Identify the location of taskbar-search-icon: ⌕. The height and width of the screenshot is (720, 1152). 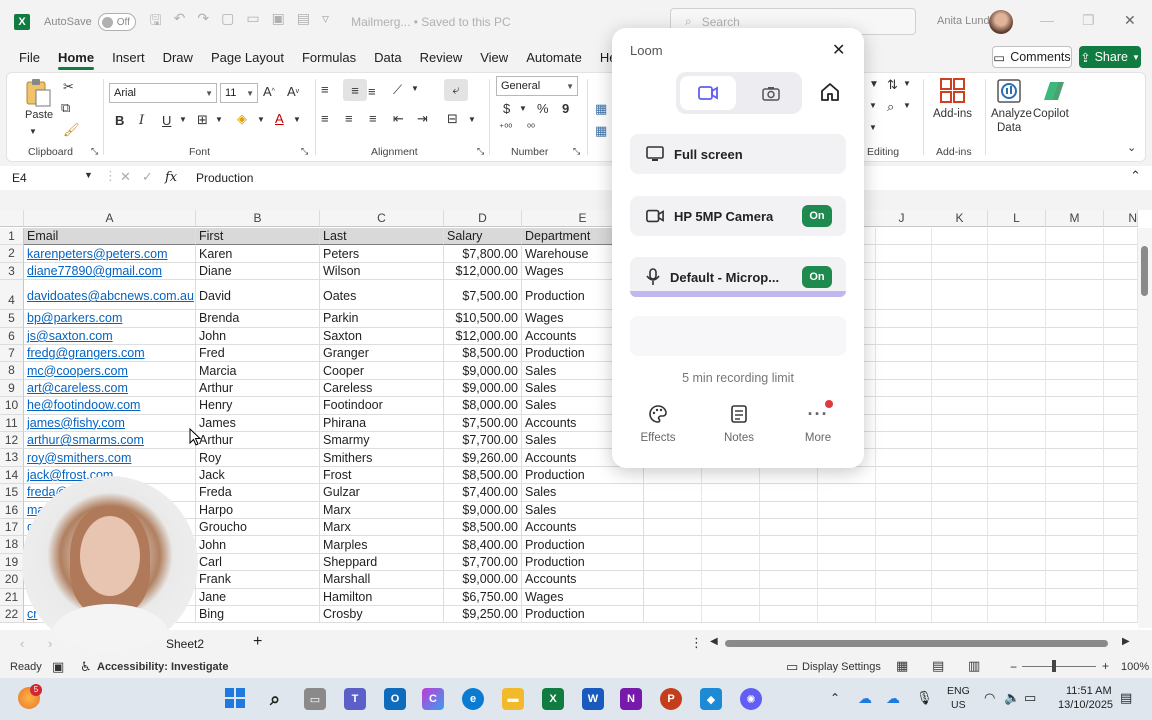
(275, 699).